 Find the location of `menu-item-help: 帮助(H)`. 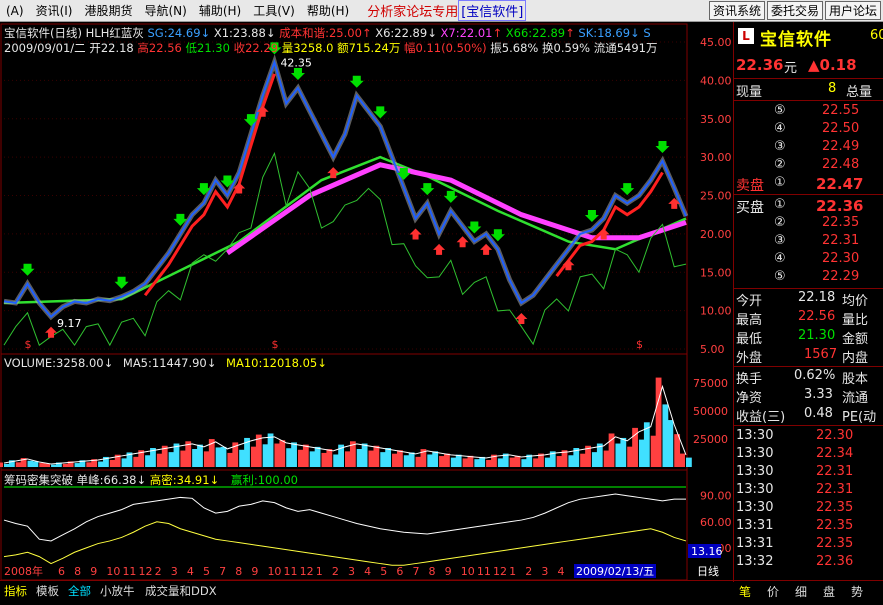

menu-item-help: 帮助(H) is located at coordinates (328, 10).